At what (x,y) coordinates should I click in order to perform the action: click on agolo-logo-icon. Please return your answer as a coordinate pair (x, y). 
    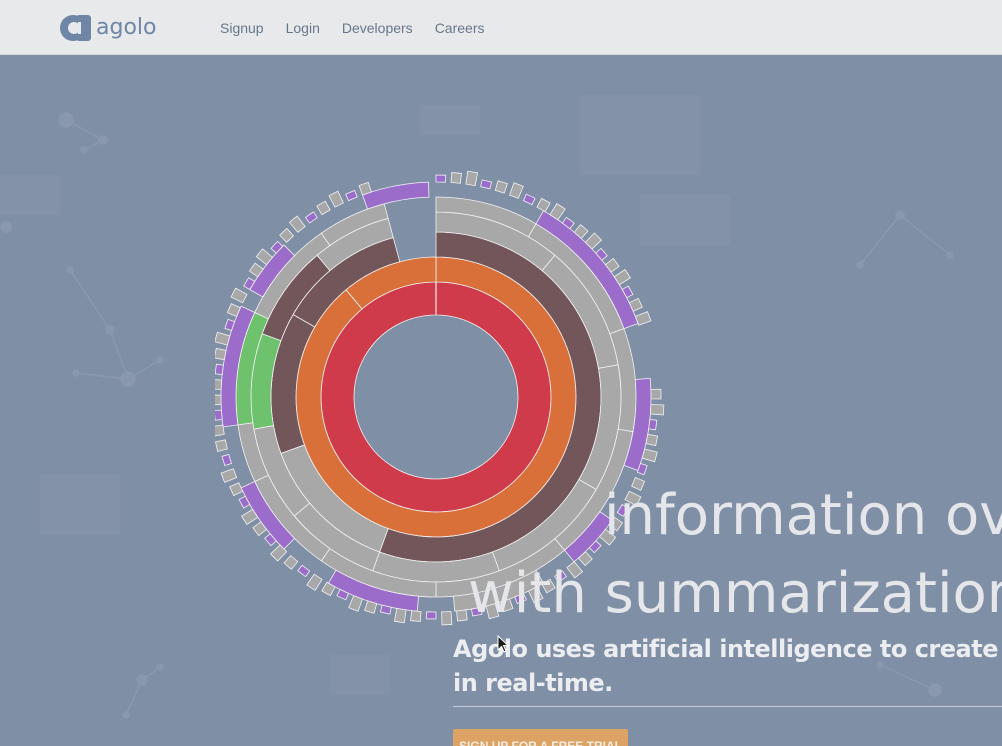
    Looking at the image, I should click on (75, 28).